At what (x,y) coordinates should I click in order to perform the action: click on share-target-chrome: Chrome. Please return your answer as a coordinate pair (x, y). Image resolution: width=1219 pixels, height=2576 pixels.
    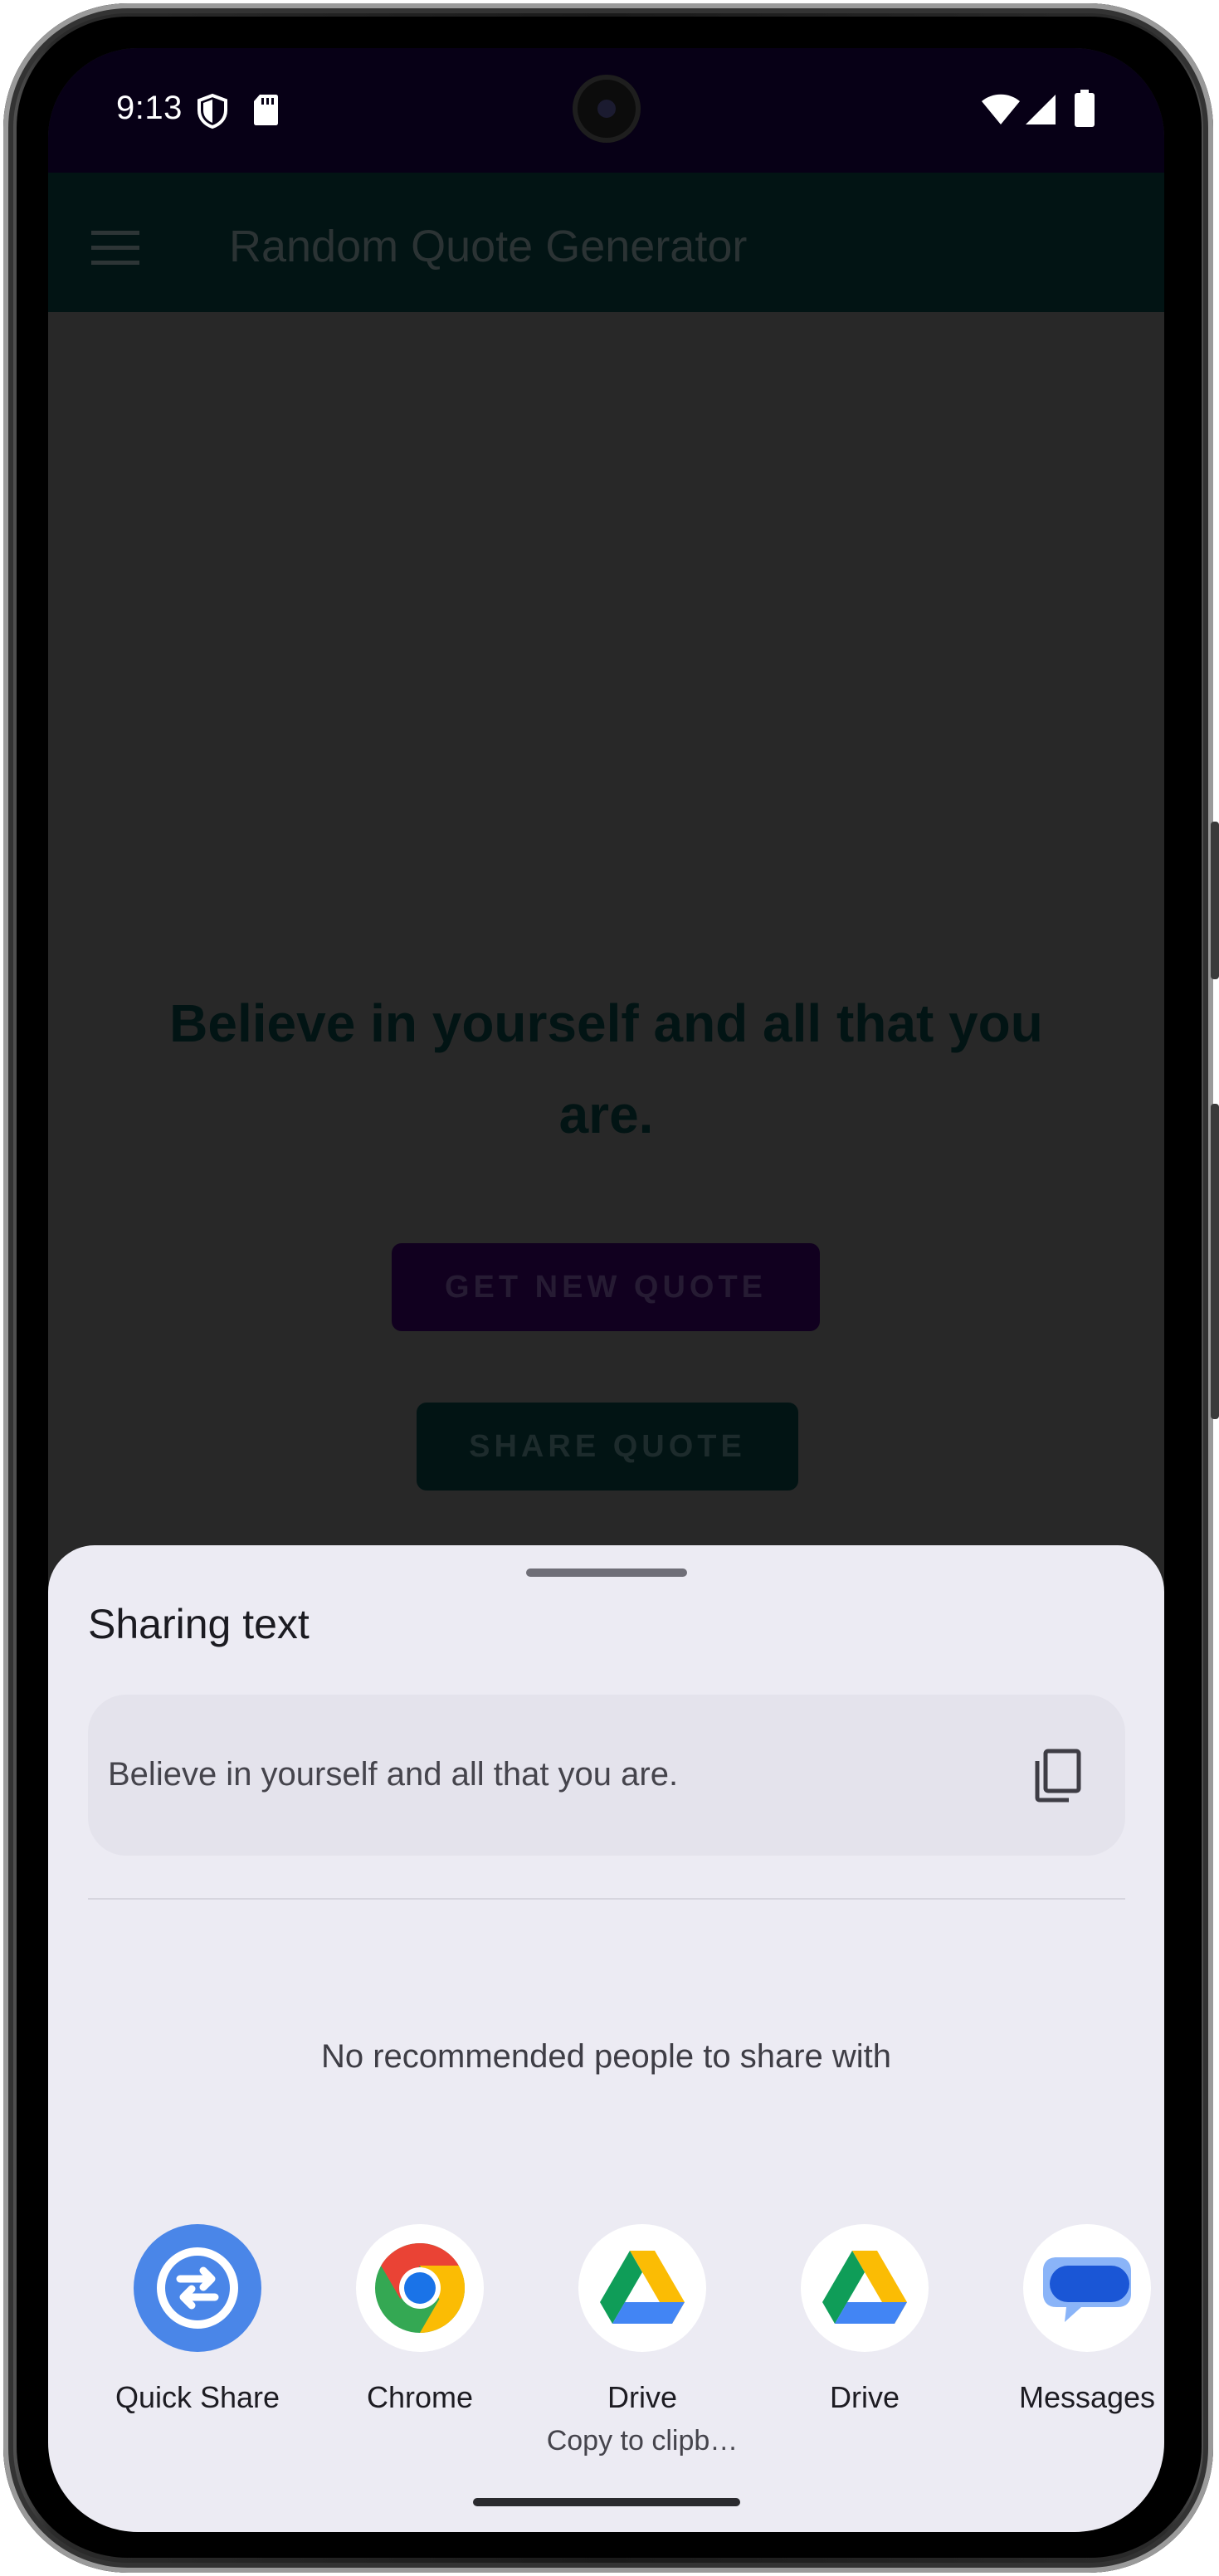
    Looking at the image, I should click on (420, 2319).